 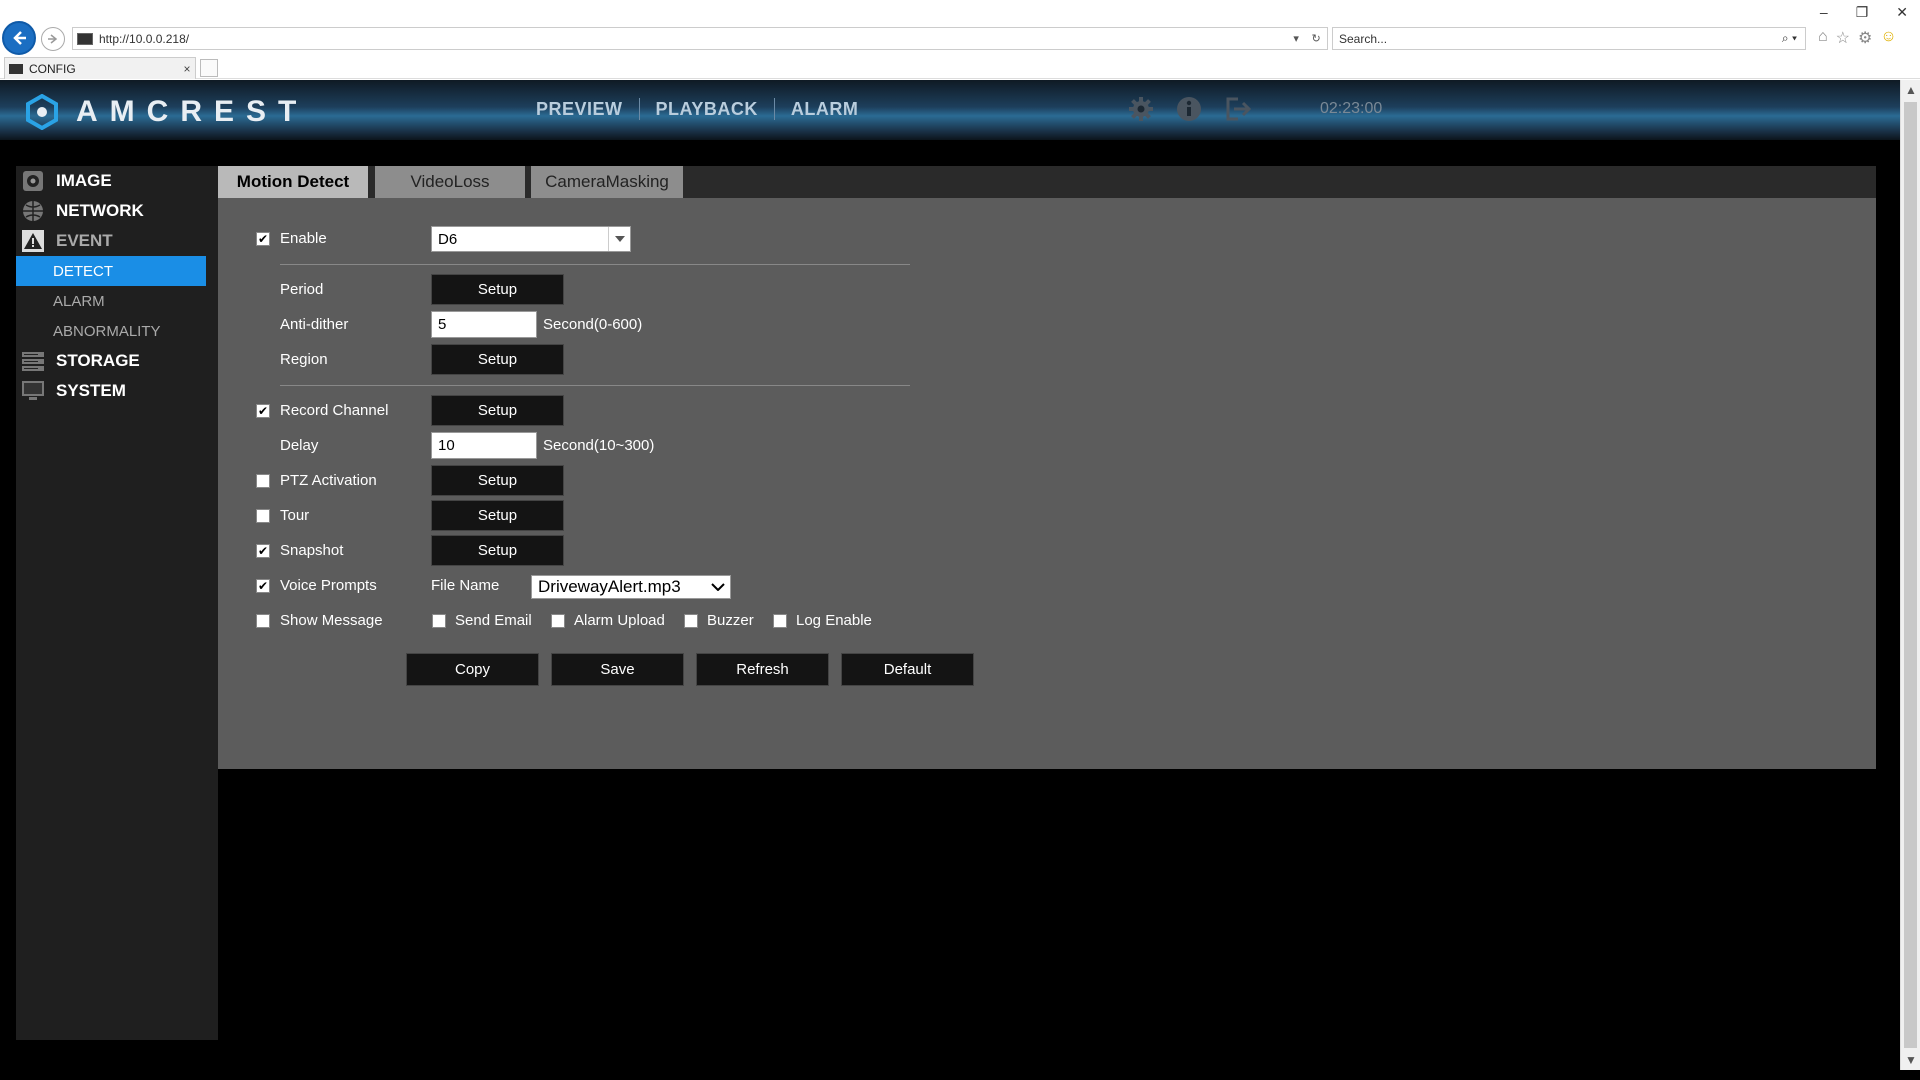 I want to click on address-bar: http://10.0.0.218/ ▾ ↻, so click(x=700, y=38).